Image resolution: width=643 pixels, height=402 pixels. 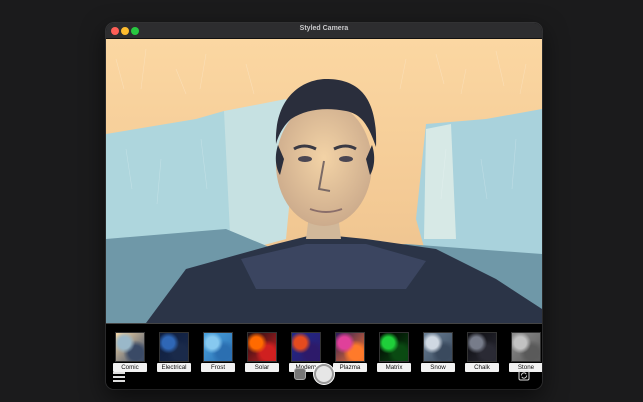 I want to click on filter-label: Comic, so click(x=130, y=367).